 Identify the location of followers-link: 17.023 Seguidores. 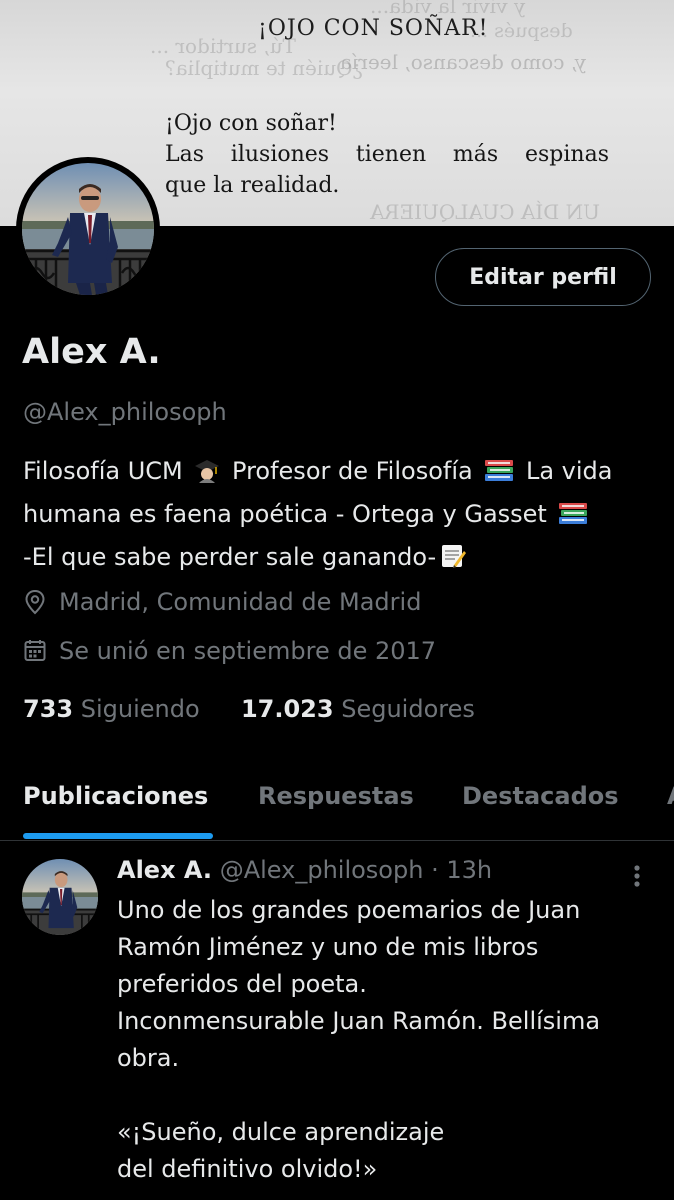
(358, 709).